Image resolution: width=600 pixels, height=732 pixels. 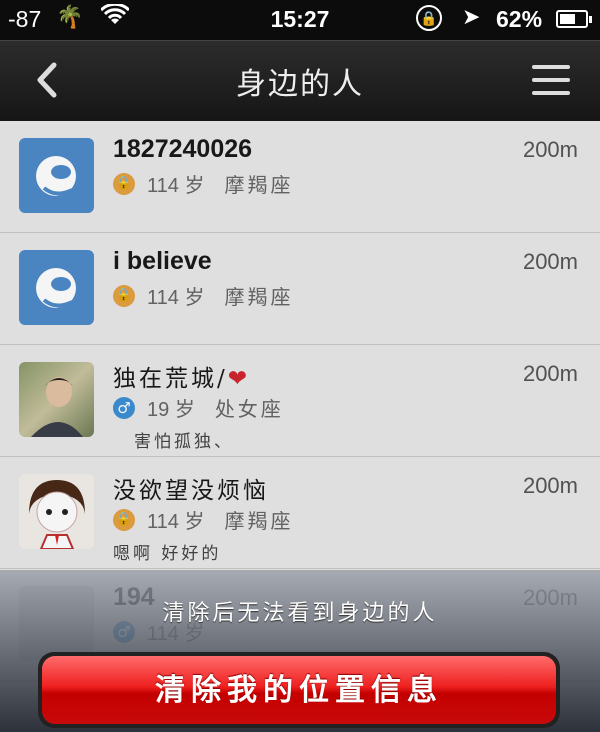 I want to click on nav-bar: 身边的人, so click(x=300, y=80).